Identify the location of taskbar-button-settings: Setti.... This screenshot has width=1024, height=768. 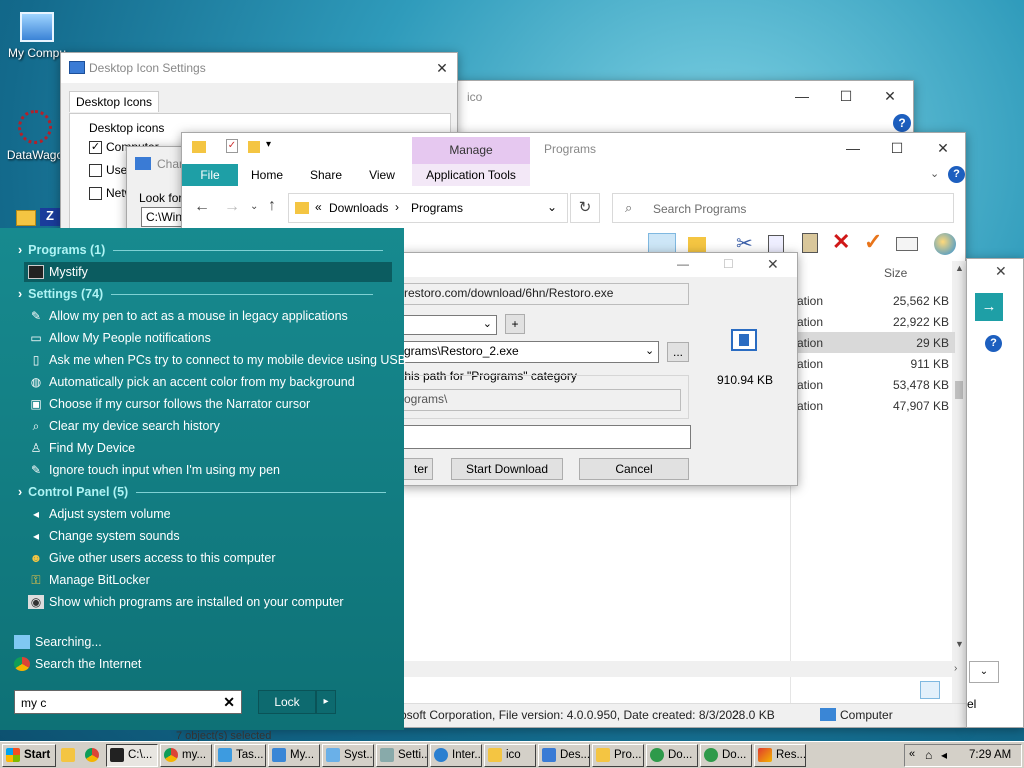
(402, 755).